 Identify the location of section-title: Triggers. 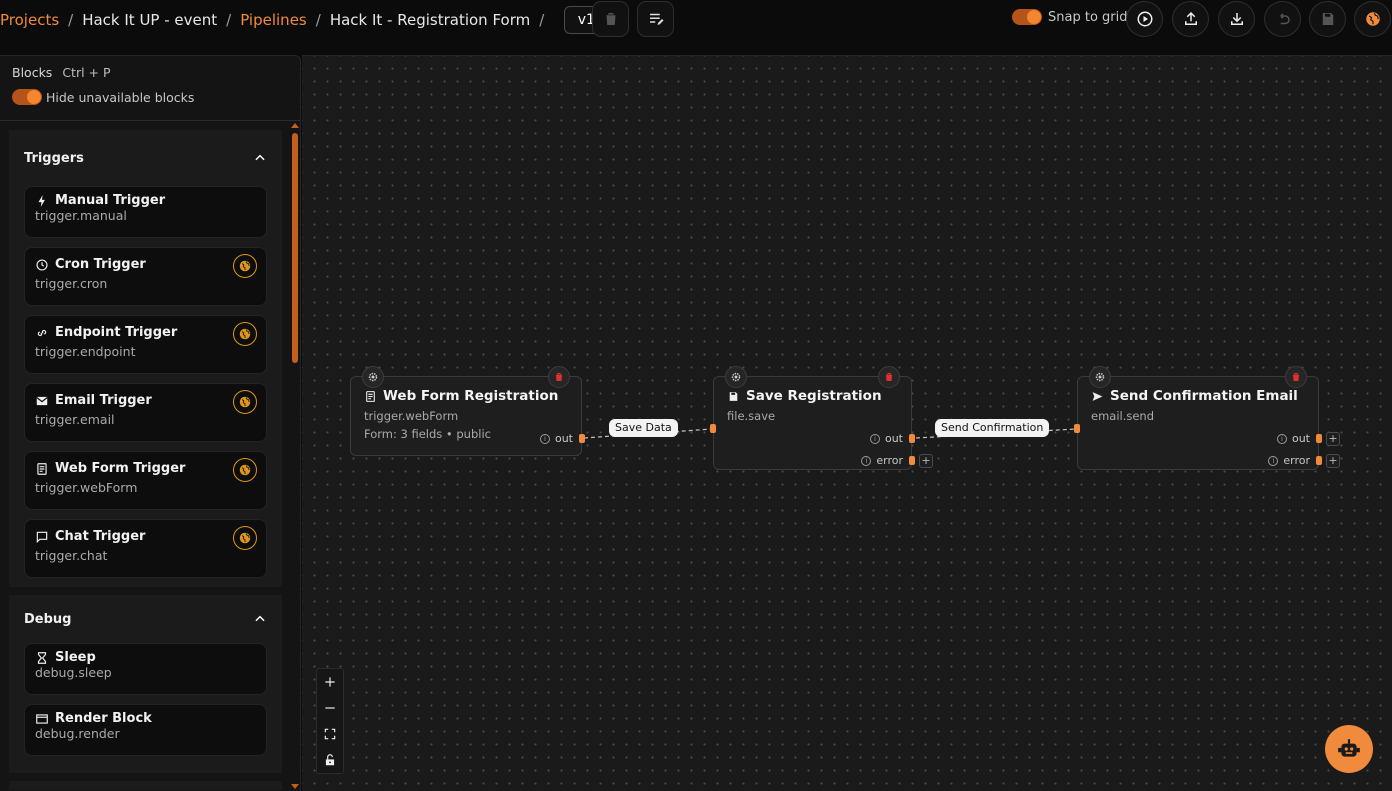
(54, 158).